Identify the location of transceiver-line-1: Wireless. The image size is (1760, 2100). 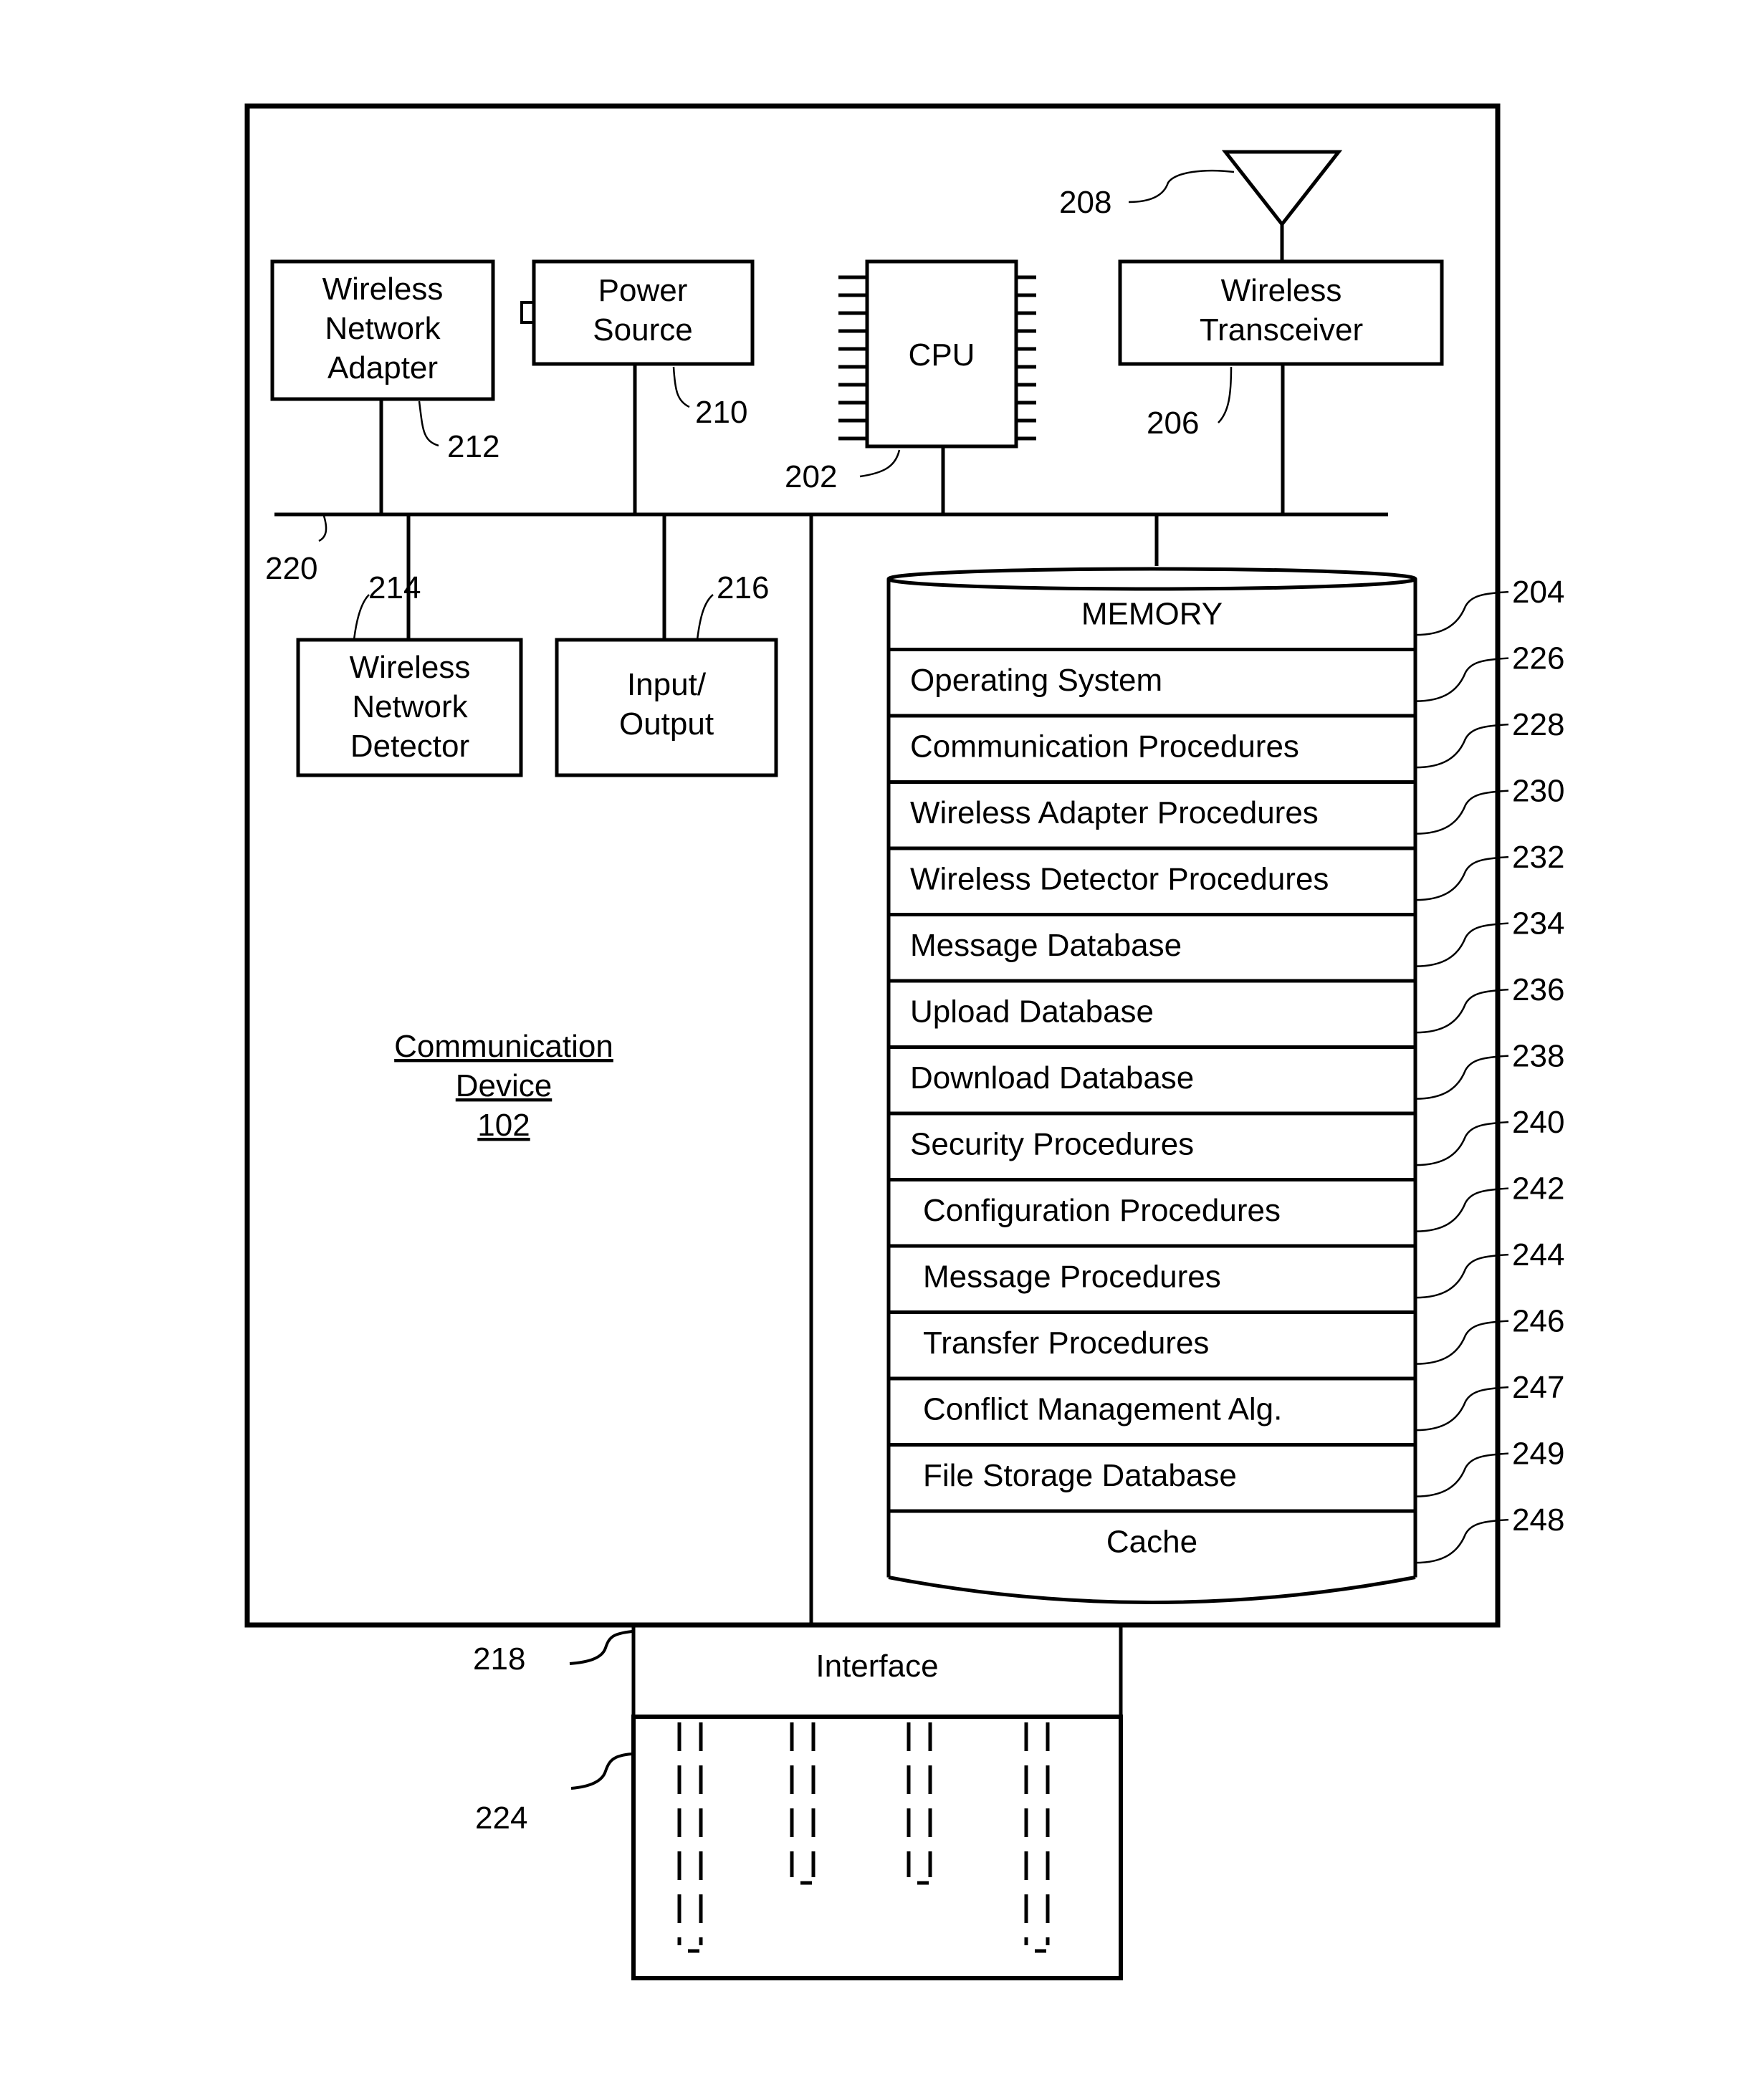
(1281, 290).